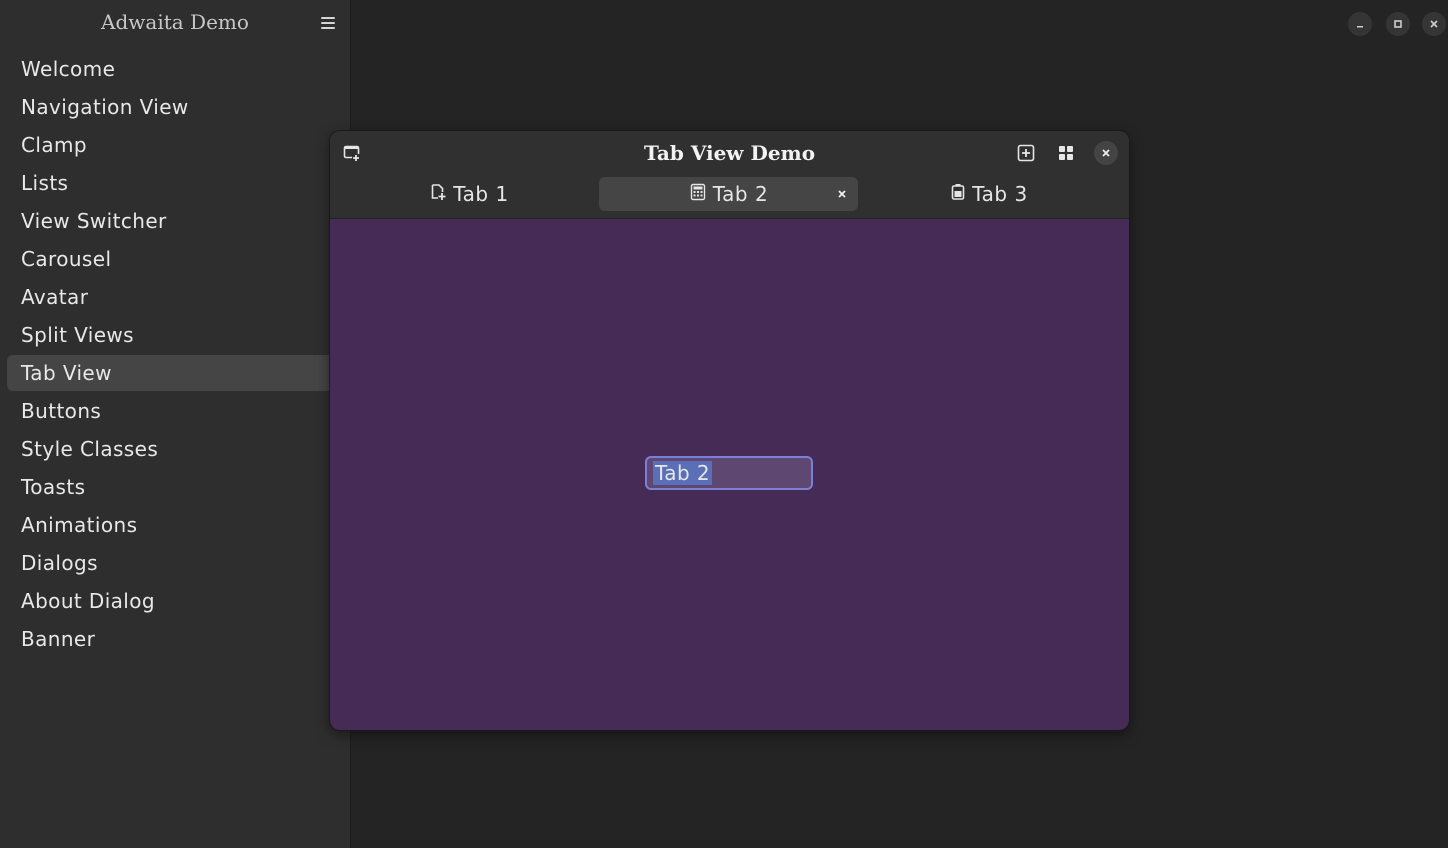 The image size is (1448, 848). I want to click on close-icon, so click(1434, 24).